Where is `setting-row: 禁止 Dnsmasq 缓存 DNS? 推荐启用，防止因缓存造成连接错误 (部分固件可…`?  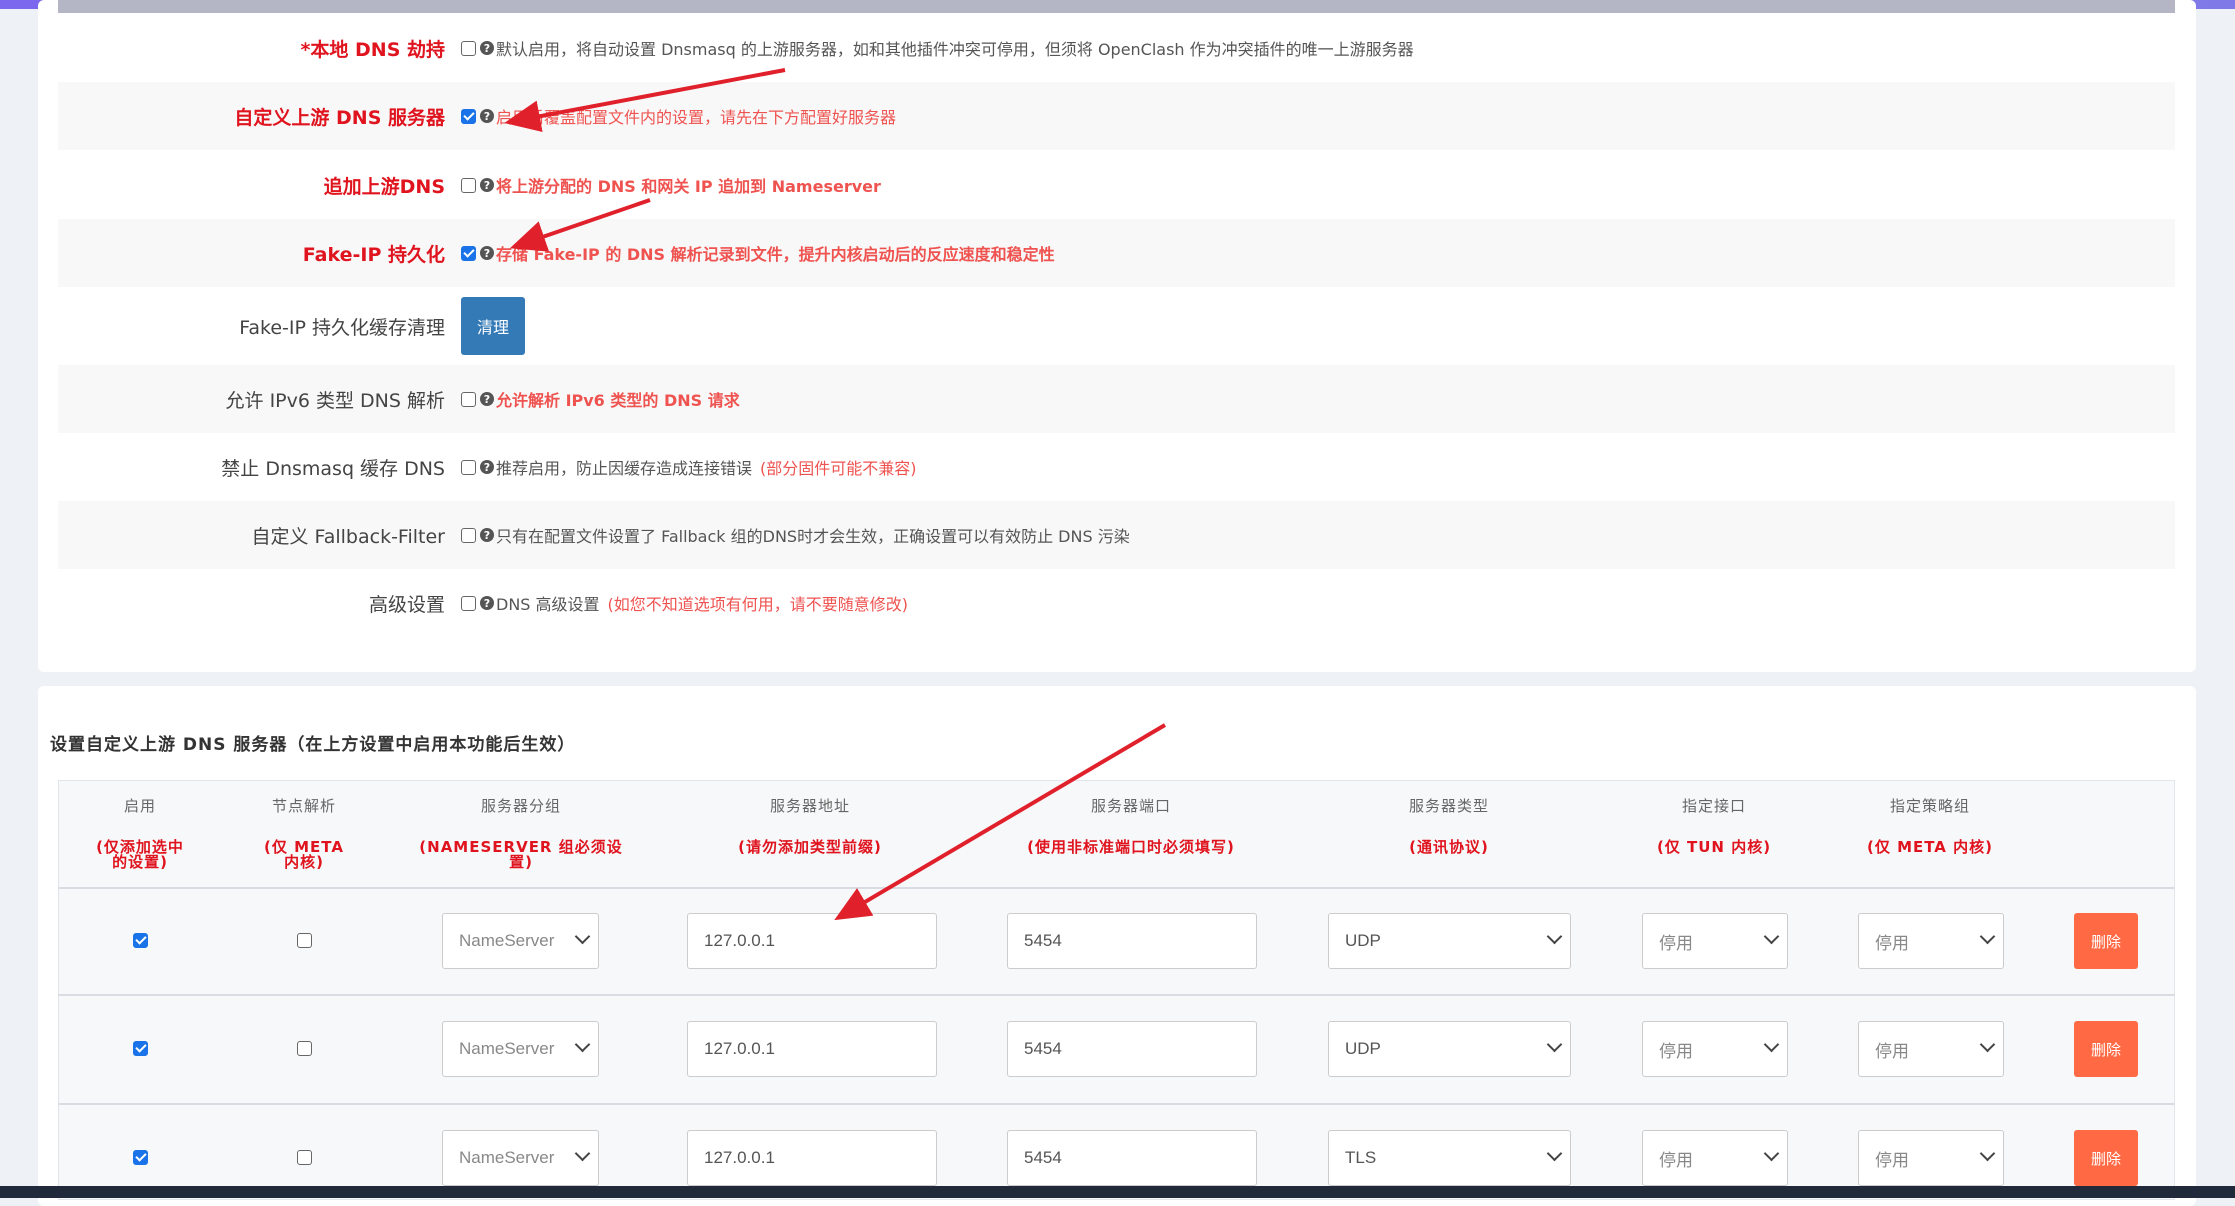
setting-row: 禁止 Dnsmasq 缓存 DNS? 推荐启用，防止因缓存造成连接错误 (部分固件可… is located at coordinates (1116, 467).